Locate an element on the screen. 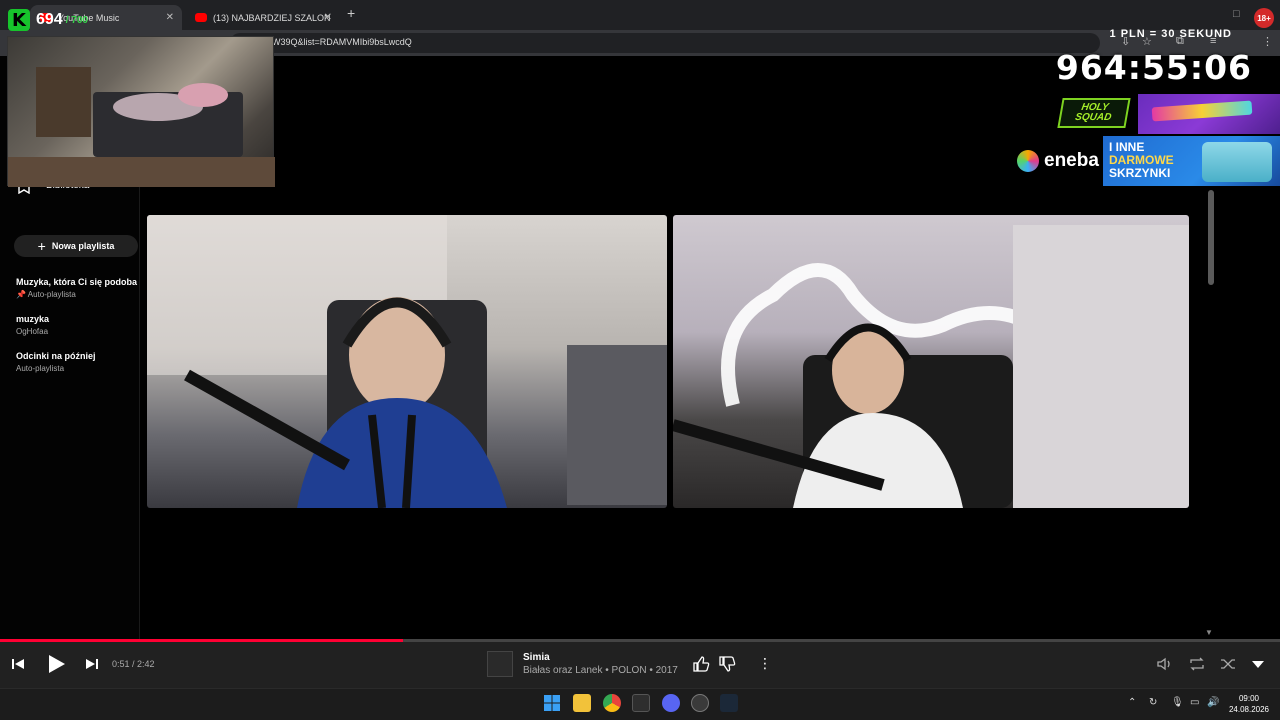  more-options-icon: ⋮ is located at coordinates (765, 664).